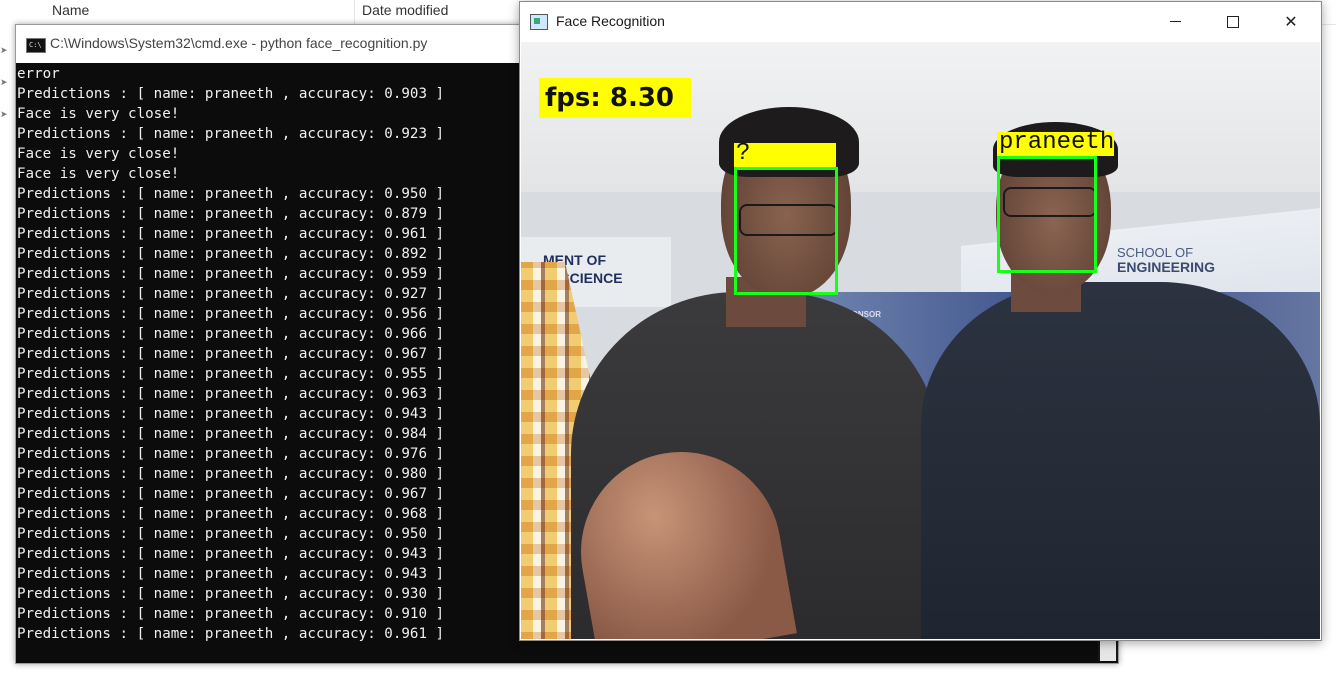  Describe the element at coordinates (70, 10) in the screenshot. I see `column-name-header: Name` at that location.